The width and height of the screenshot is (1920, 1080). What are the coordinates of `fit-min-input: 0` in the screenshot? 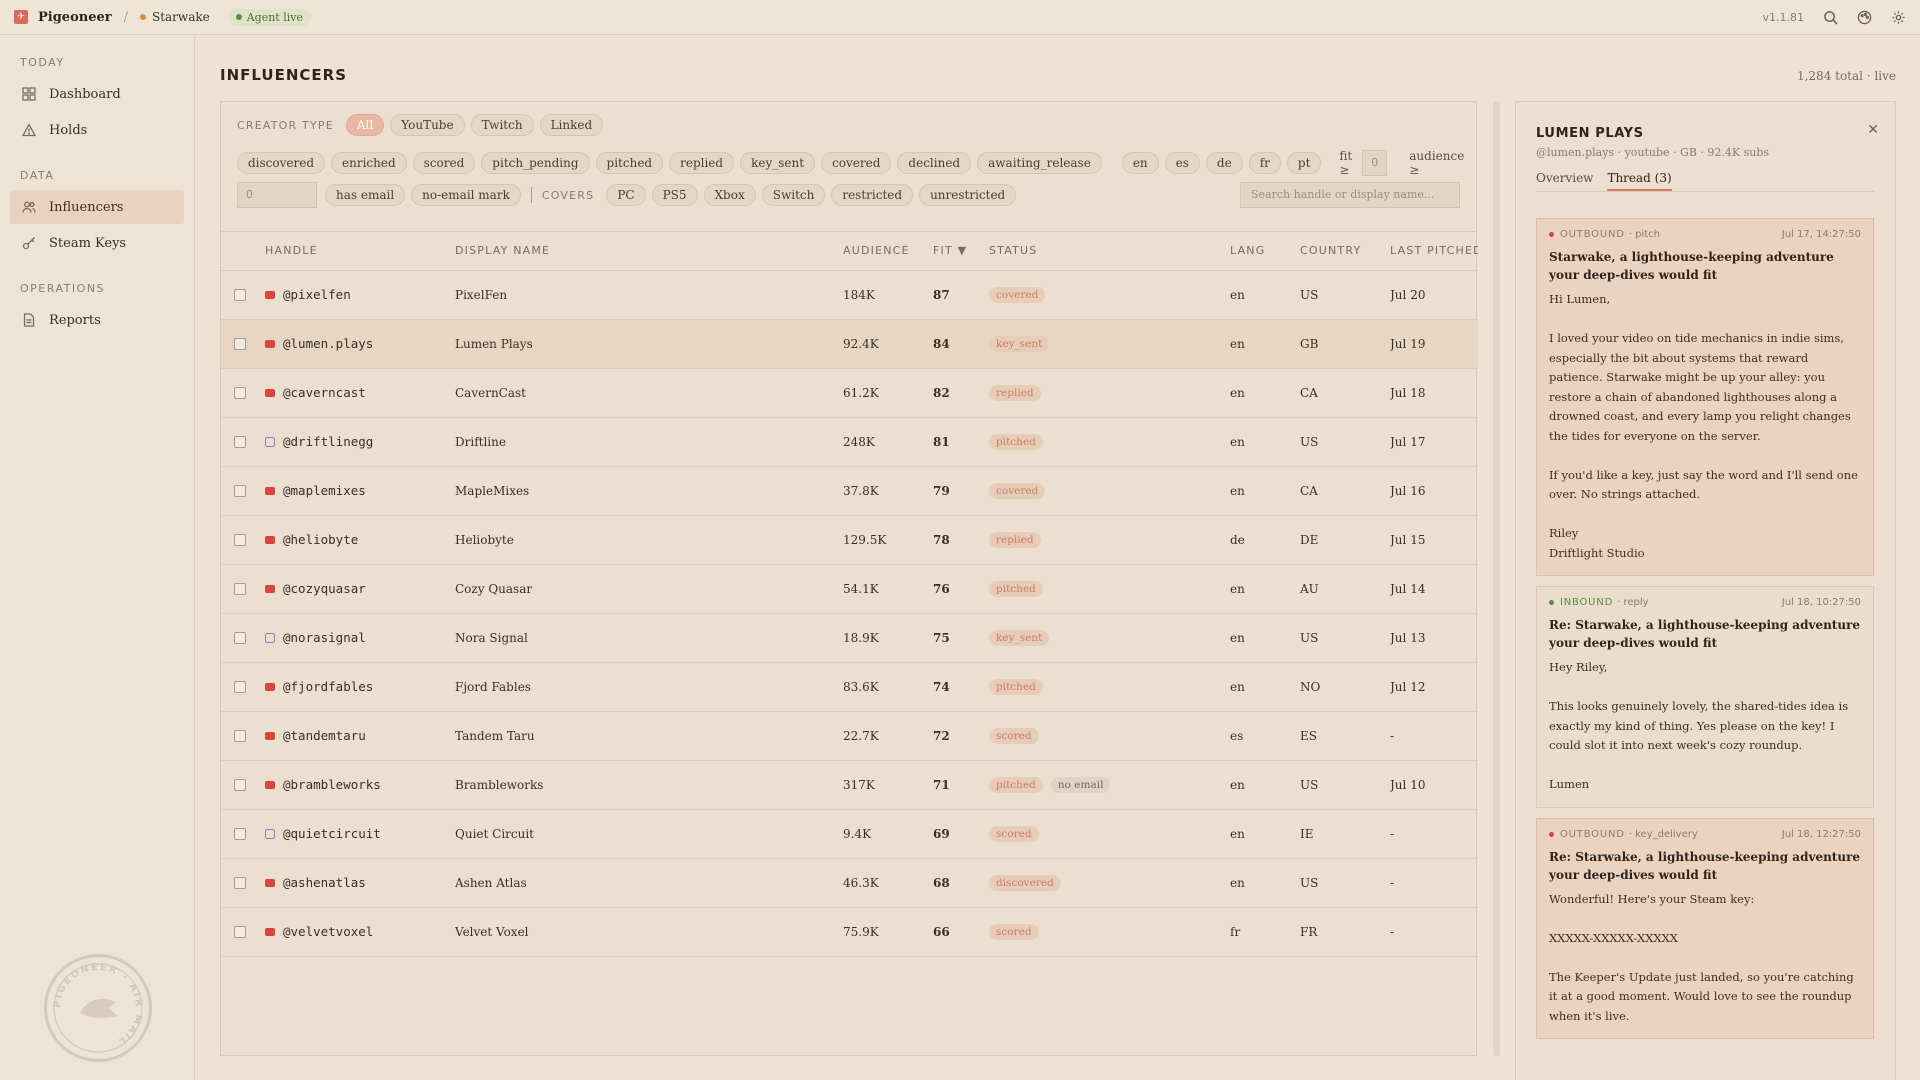 It's located at (1375, 163).